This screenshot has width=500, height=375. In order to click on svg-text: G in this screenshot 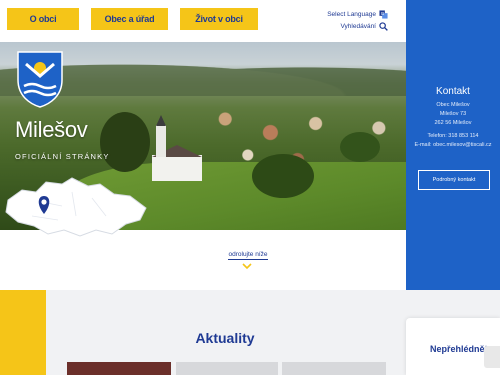, I will do `click(383, 13)`.